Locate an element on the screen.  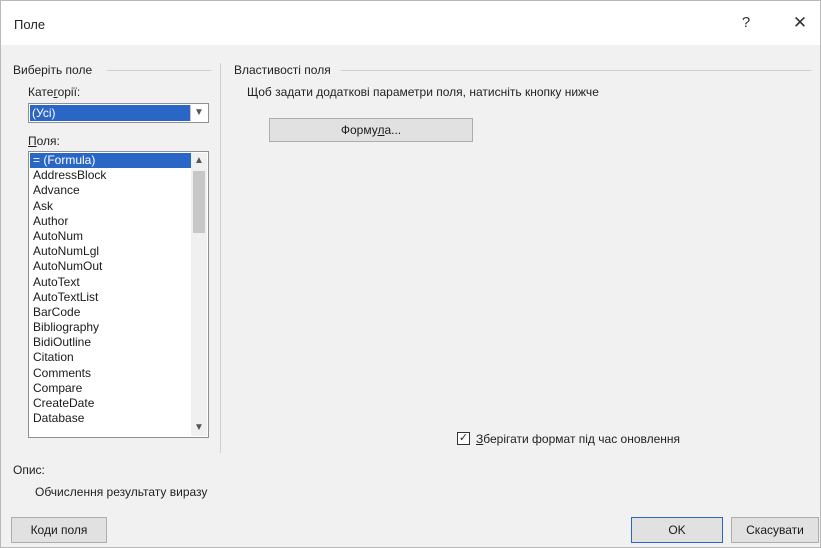
fields-label: Поля: is located at coordinates (44, 141).